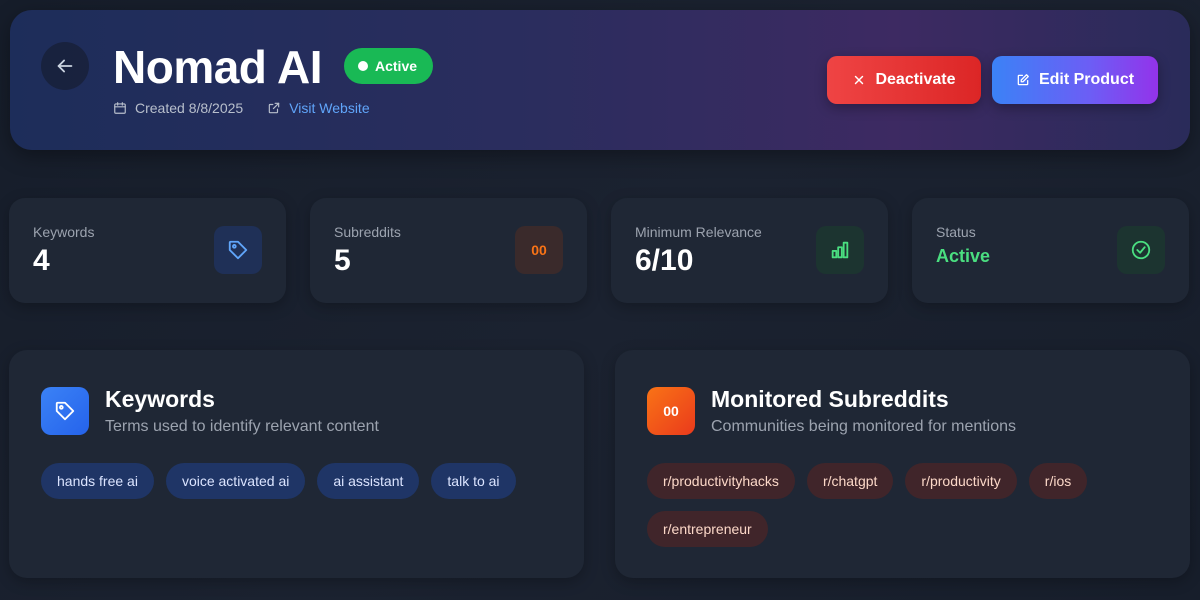 This screenshot has height=600, width=1200. What do you see at coordinates (367, 232) in the screenshot?
I see `stat-label: Subreddits` at bounding box center [367, 232].